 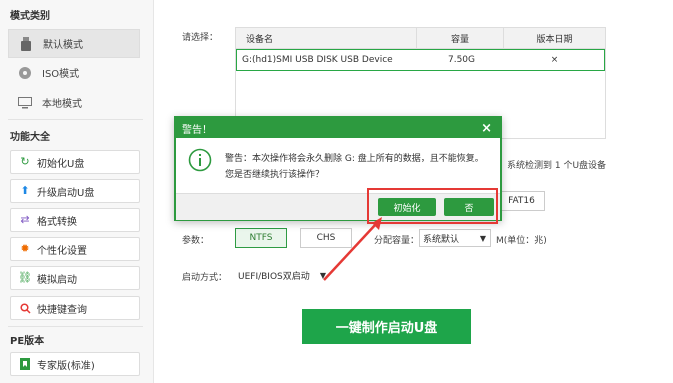 What do you see at coordinates (25, 248) in the screenshot?
I see `gear-icon: ✹` at bounding box center [25, 248].